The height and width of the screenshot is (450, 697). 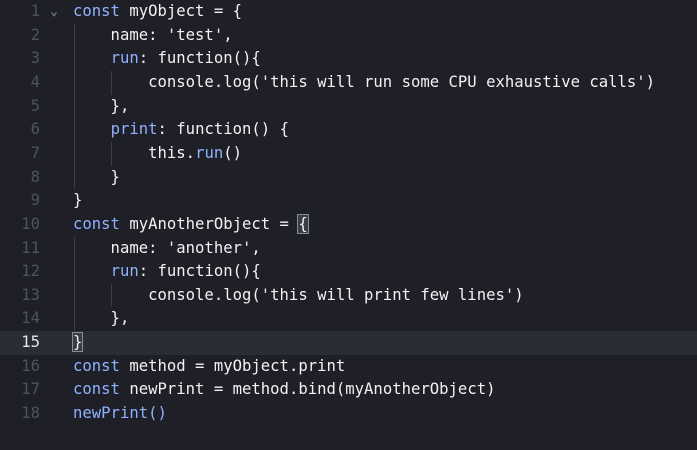 I want to click on line-number: 17, so click(x=20, y=390).